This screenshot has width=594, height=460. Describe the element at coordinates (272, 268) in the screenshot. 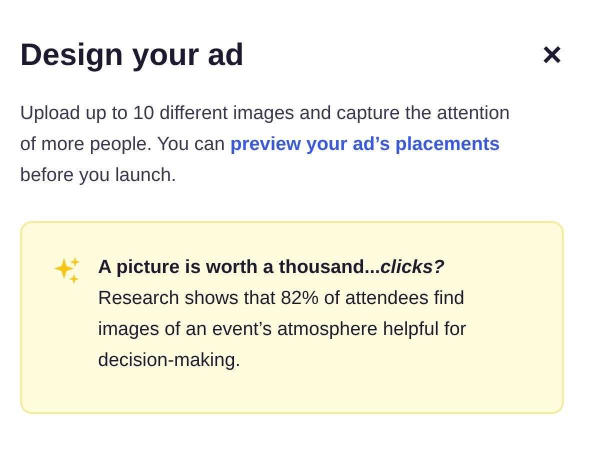

I see `tip-heading: A picture is worth a thousand...clicks?` at that location.